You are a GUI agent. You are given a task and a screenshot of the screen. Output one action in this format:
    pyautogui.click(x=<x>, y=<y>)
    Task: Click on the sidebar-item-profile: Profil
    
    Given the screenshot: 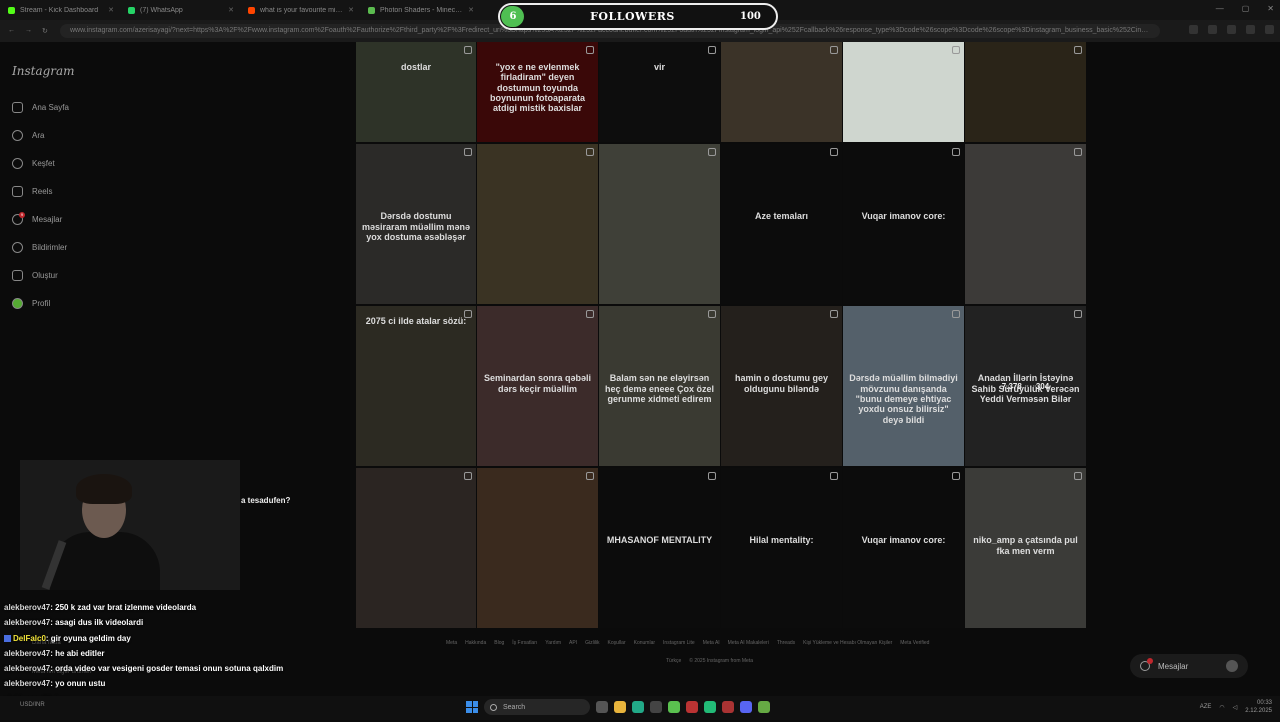 What is the action you would take?
    pyautogui.click(x=31, y=303)
    